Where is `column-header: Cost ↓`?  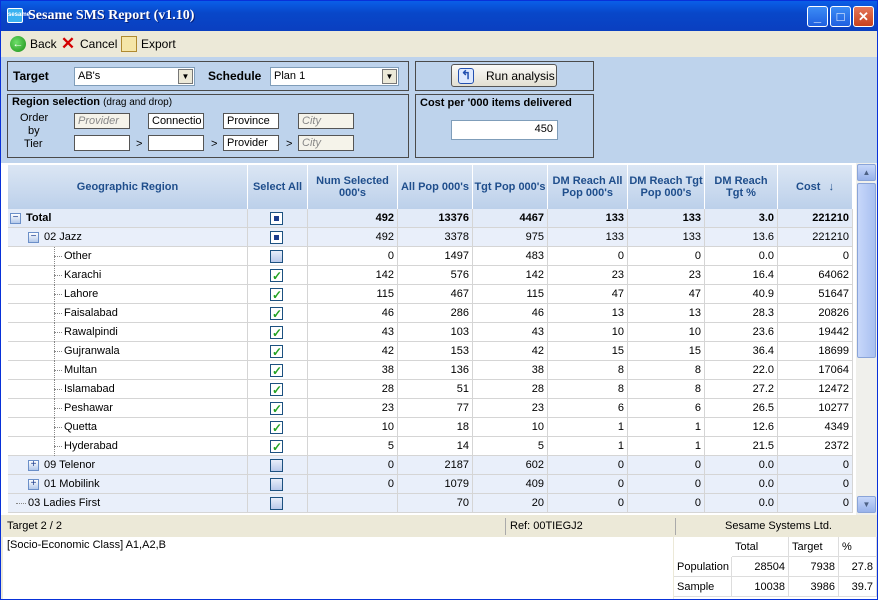
column-header: Cost ↓ is located at coordinates (815, 187).